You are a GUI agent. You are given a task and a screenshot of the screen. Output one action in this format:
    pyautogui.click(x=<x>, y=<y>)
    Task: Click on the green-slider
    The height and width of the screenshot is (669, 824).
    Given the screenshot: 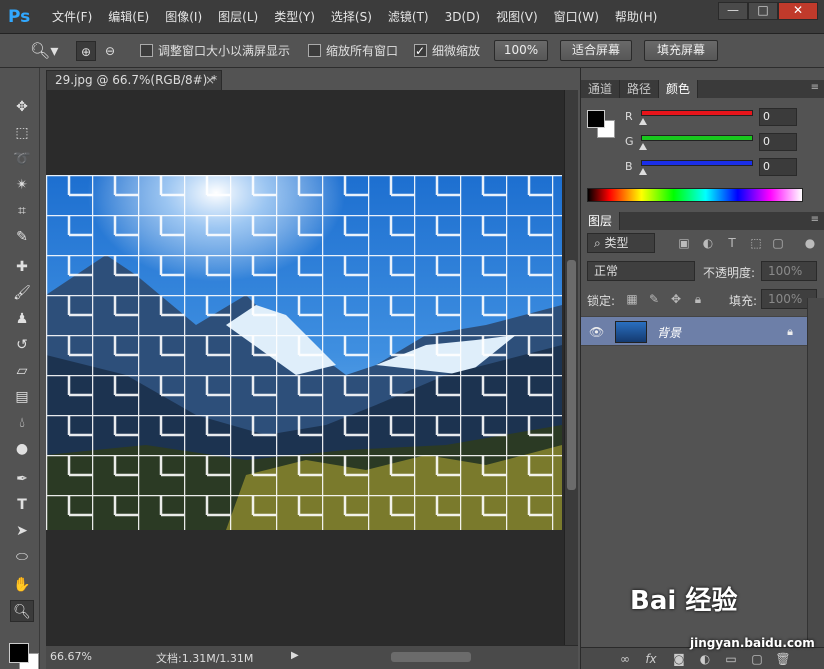 What is the action you would take?
    pyautogui.click(x=697, y=138)
    